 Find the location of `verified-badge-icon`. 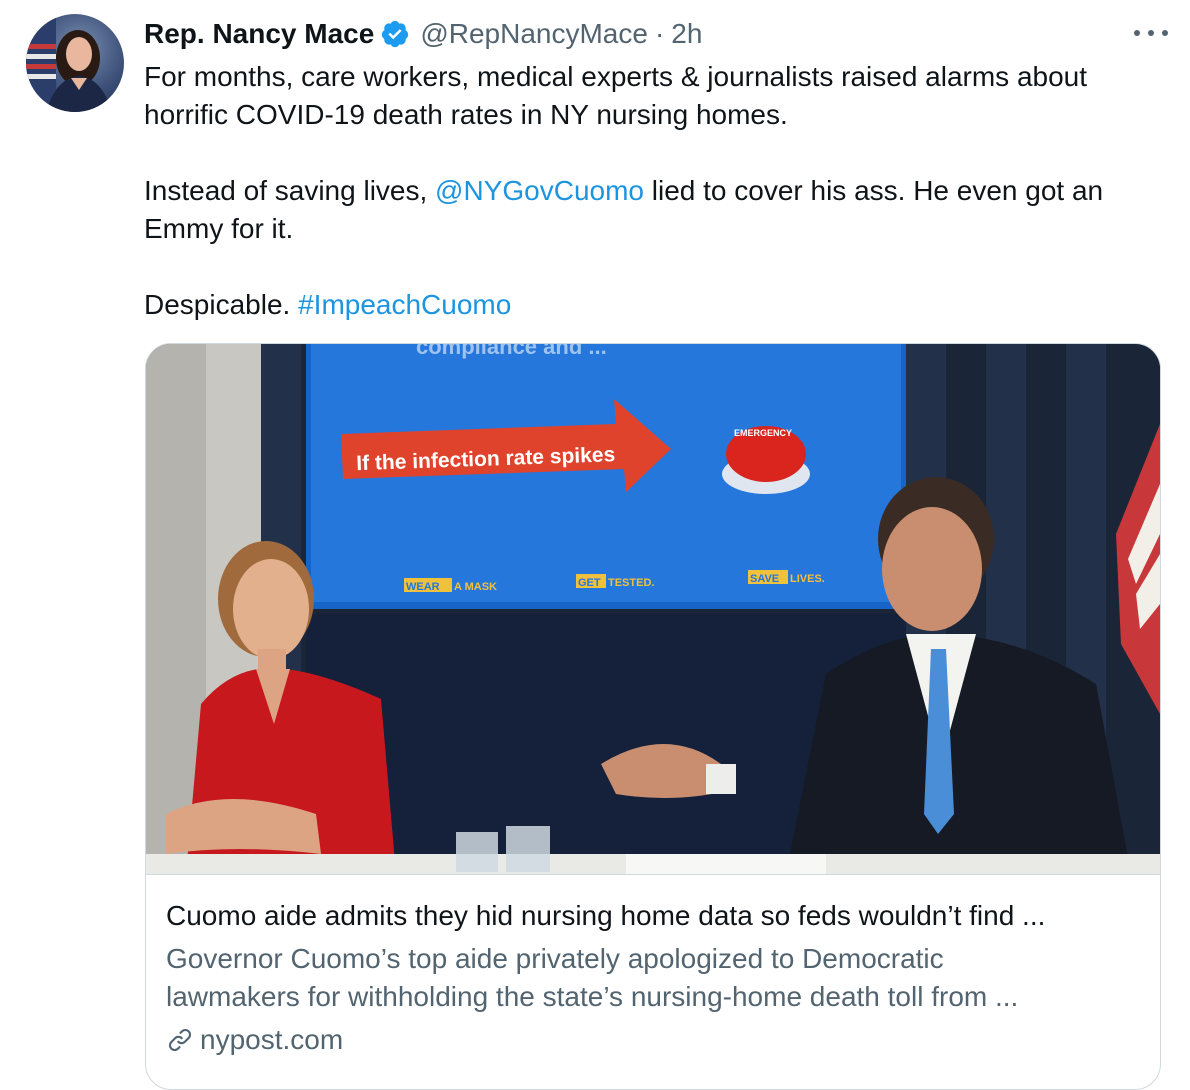

verified-badge-icon is located at coordinates (395, 34).